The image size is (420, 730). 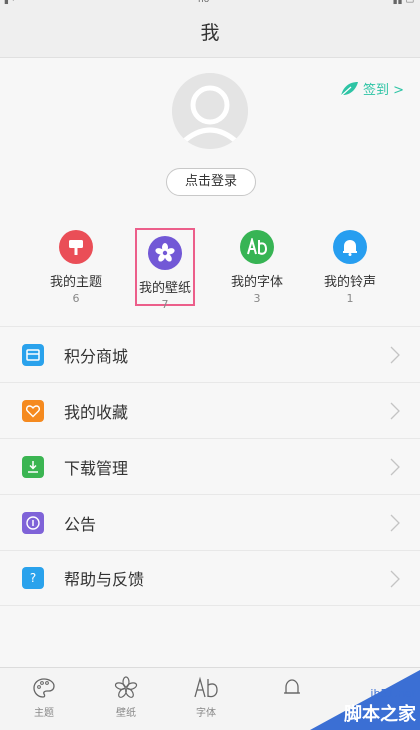 I want to click on status-bar: ▮ · ho ▮▮ ▭, so click(x=210, y=4).